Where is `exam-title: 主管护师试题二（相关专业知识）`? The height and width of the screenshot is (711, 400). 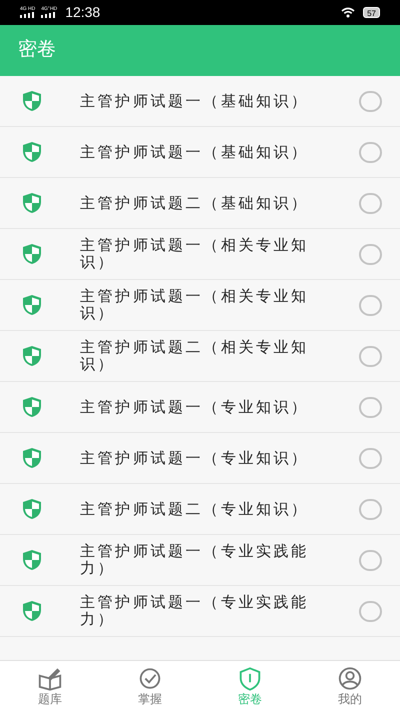
exam-title: 主管护师试题二（相关专业知识） is located at coordinates (195, 356).